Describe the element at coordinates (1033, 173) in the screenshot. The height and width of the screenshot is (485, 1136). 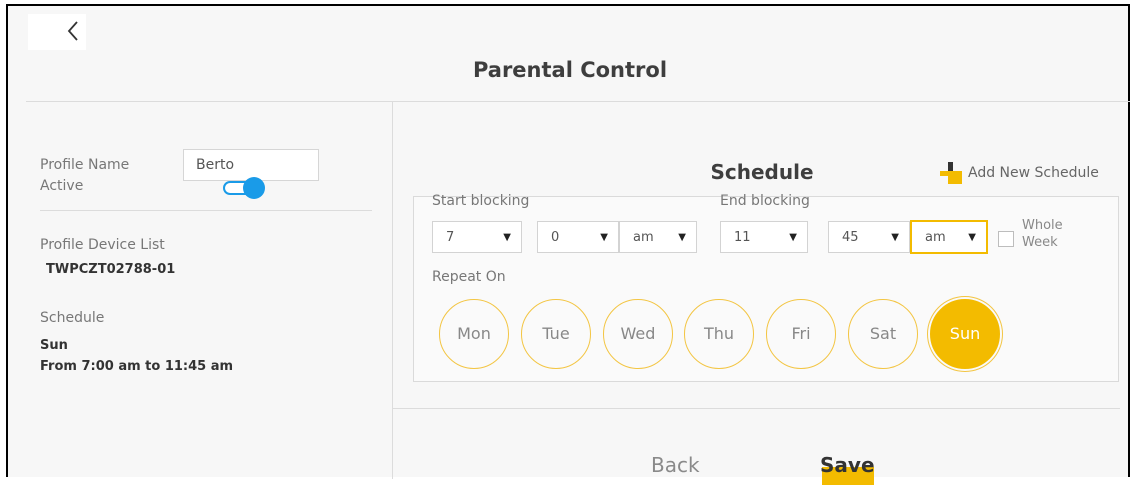
I see `add-new-schedule-label: Add New Schedule` at that location.